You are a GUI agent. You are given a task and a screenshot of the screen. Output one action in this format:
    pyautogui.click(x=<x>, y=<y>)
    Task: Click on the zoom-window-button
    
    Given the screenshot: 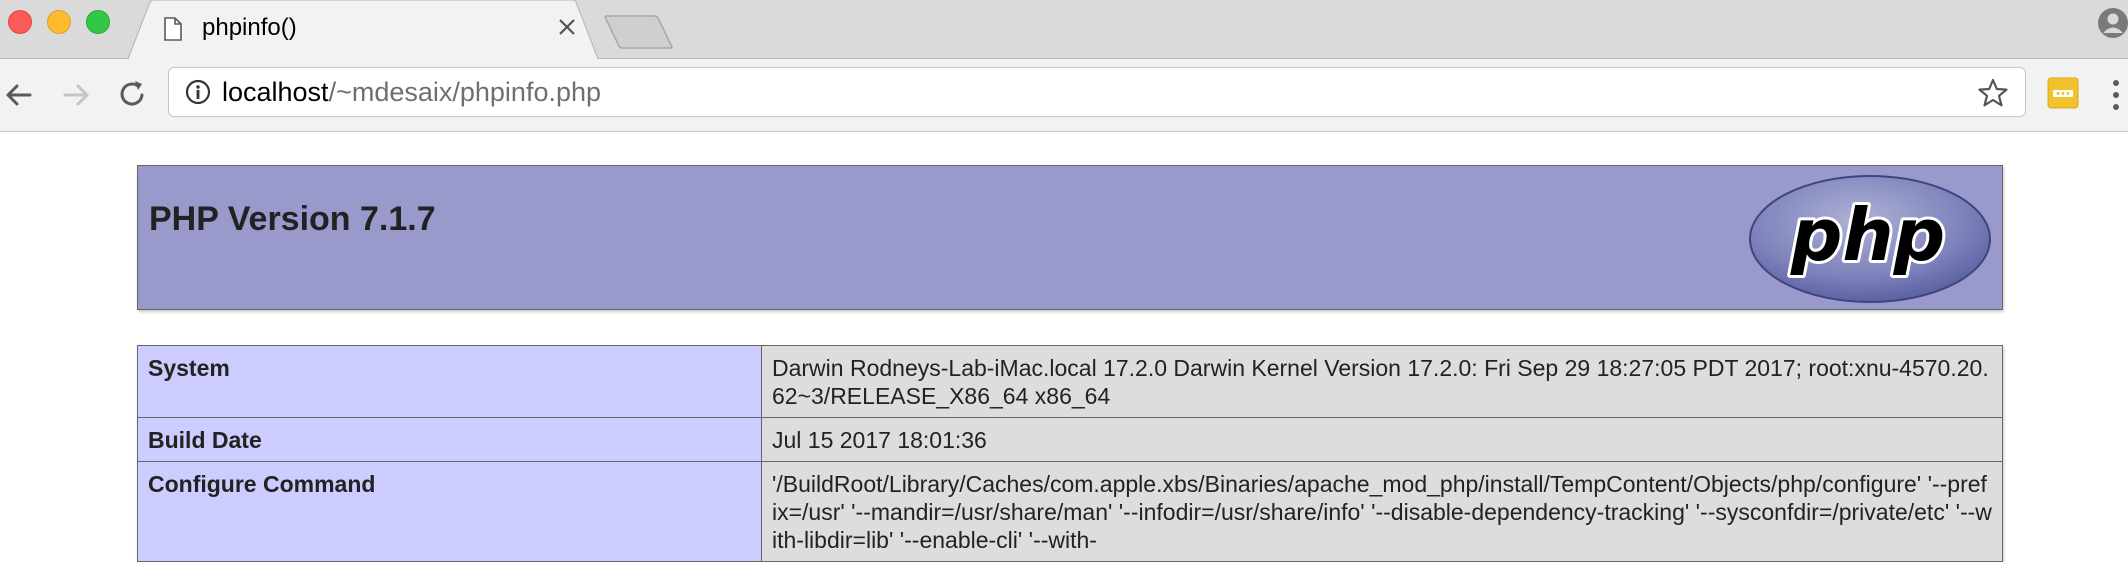 What is the action you would take?
    pyautogui.click(x=98, y=22)
    